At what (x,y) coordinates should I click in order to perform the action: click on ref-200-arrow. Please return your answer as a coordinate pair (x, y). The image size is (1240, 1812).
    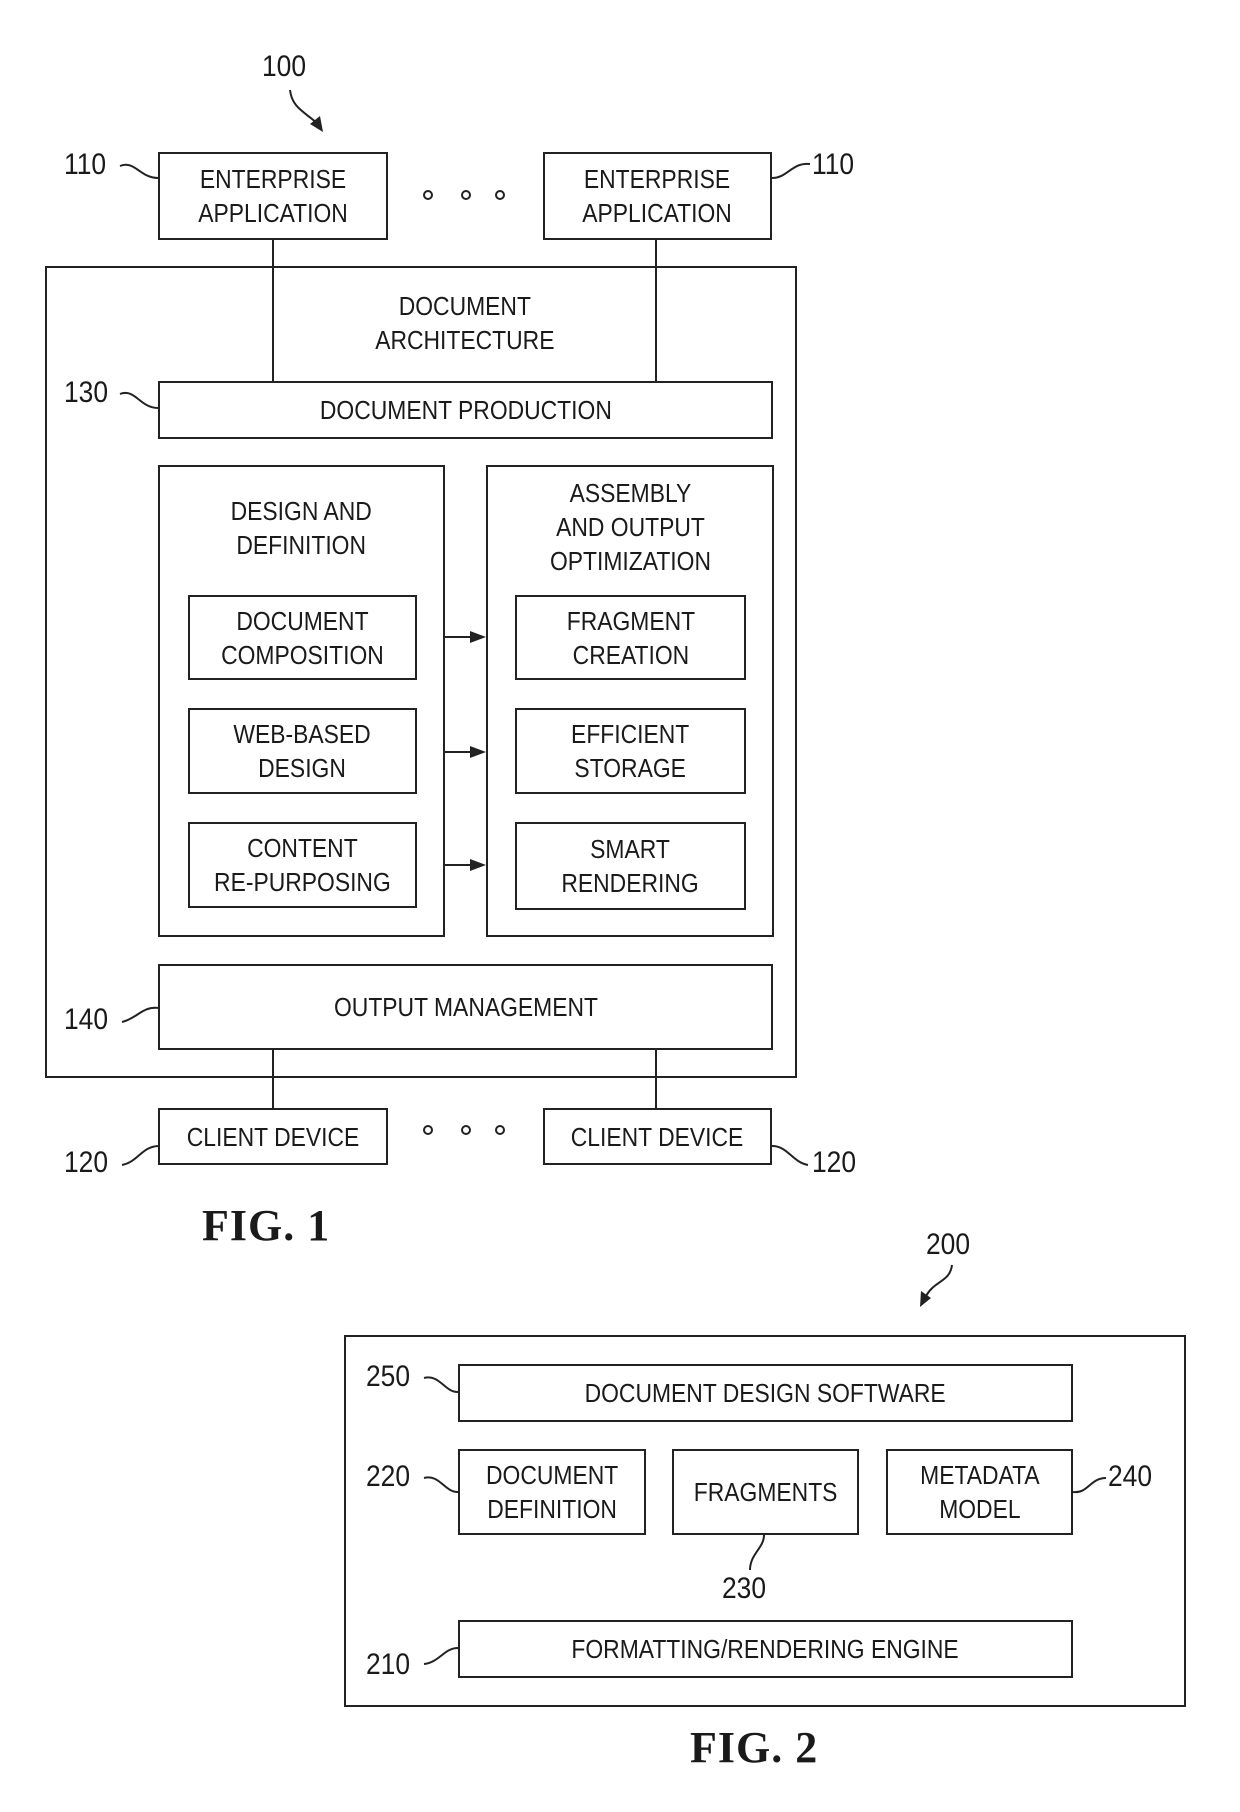
    Looking at the image, I should click on (939, 1280).